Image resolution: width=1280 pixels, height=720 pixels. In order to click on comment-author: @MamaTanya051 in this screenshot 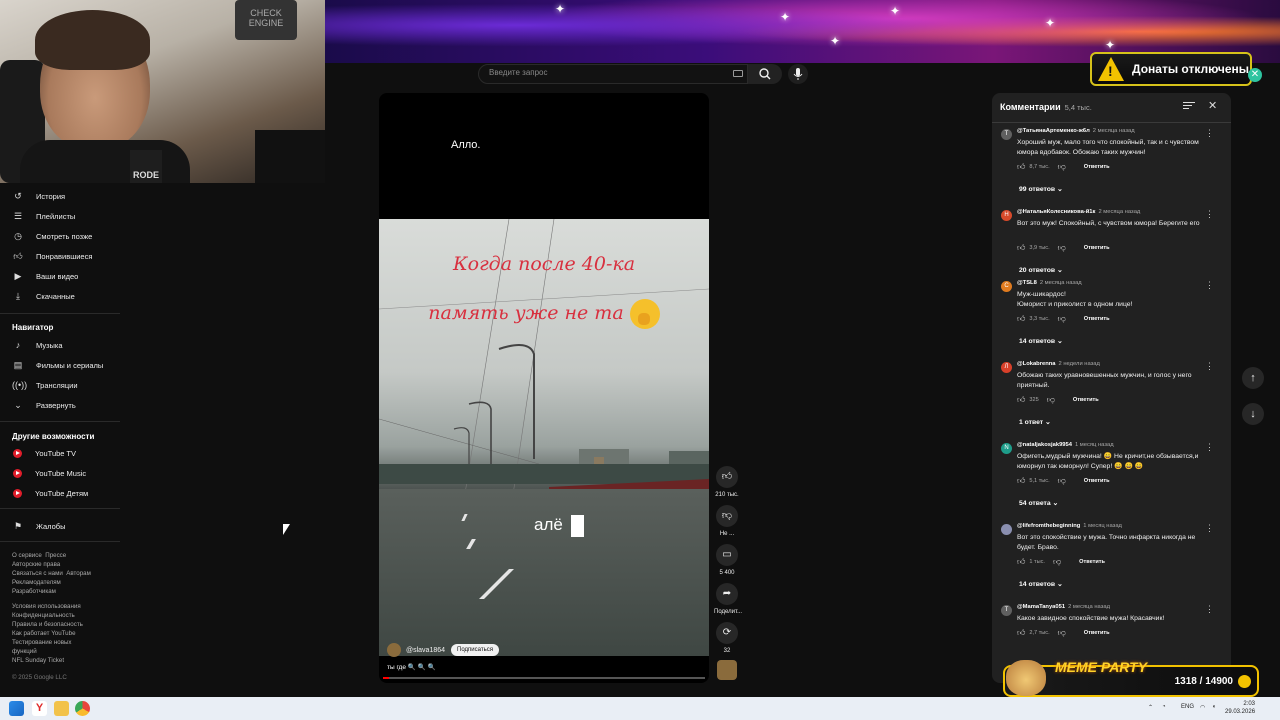, I will do `click(1041, 607)`.